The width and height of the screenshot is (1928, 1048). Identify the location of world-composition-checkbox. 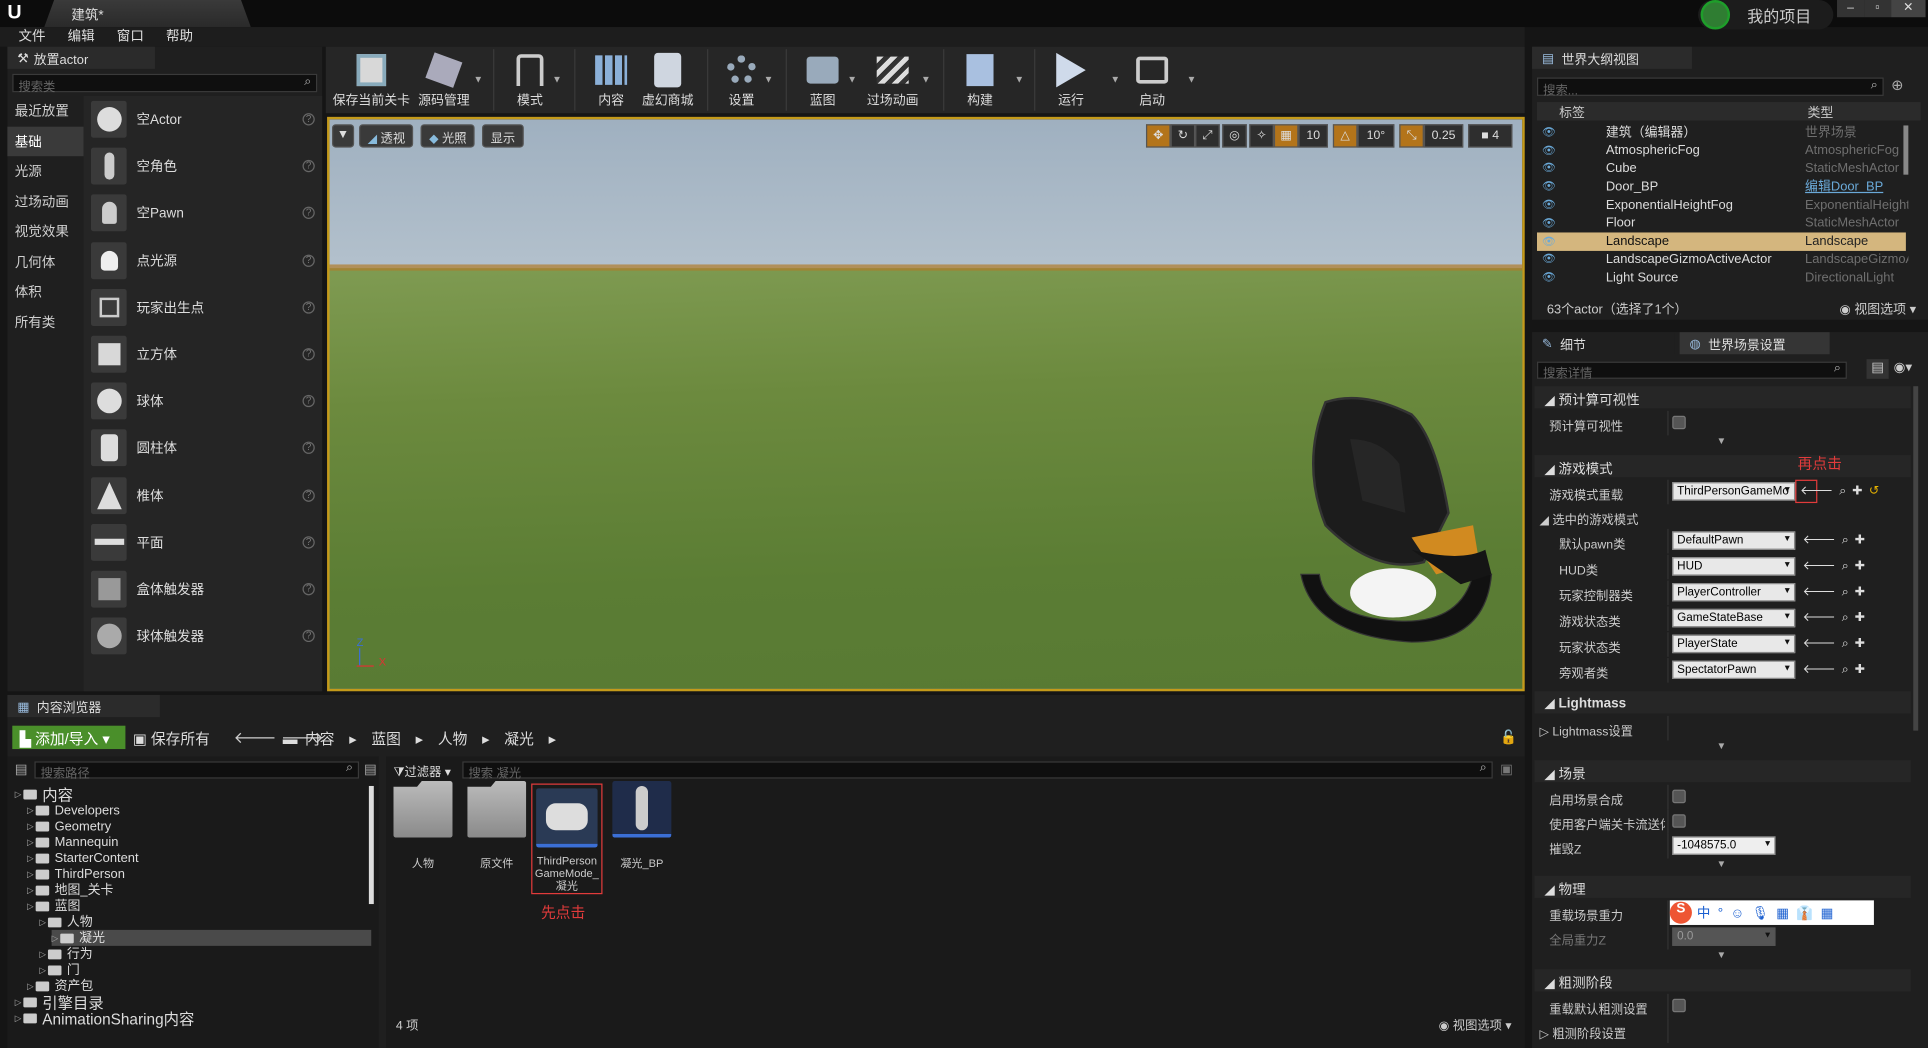
(1679, 796).